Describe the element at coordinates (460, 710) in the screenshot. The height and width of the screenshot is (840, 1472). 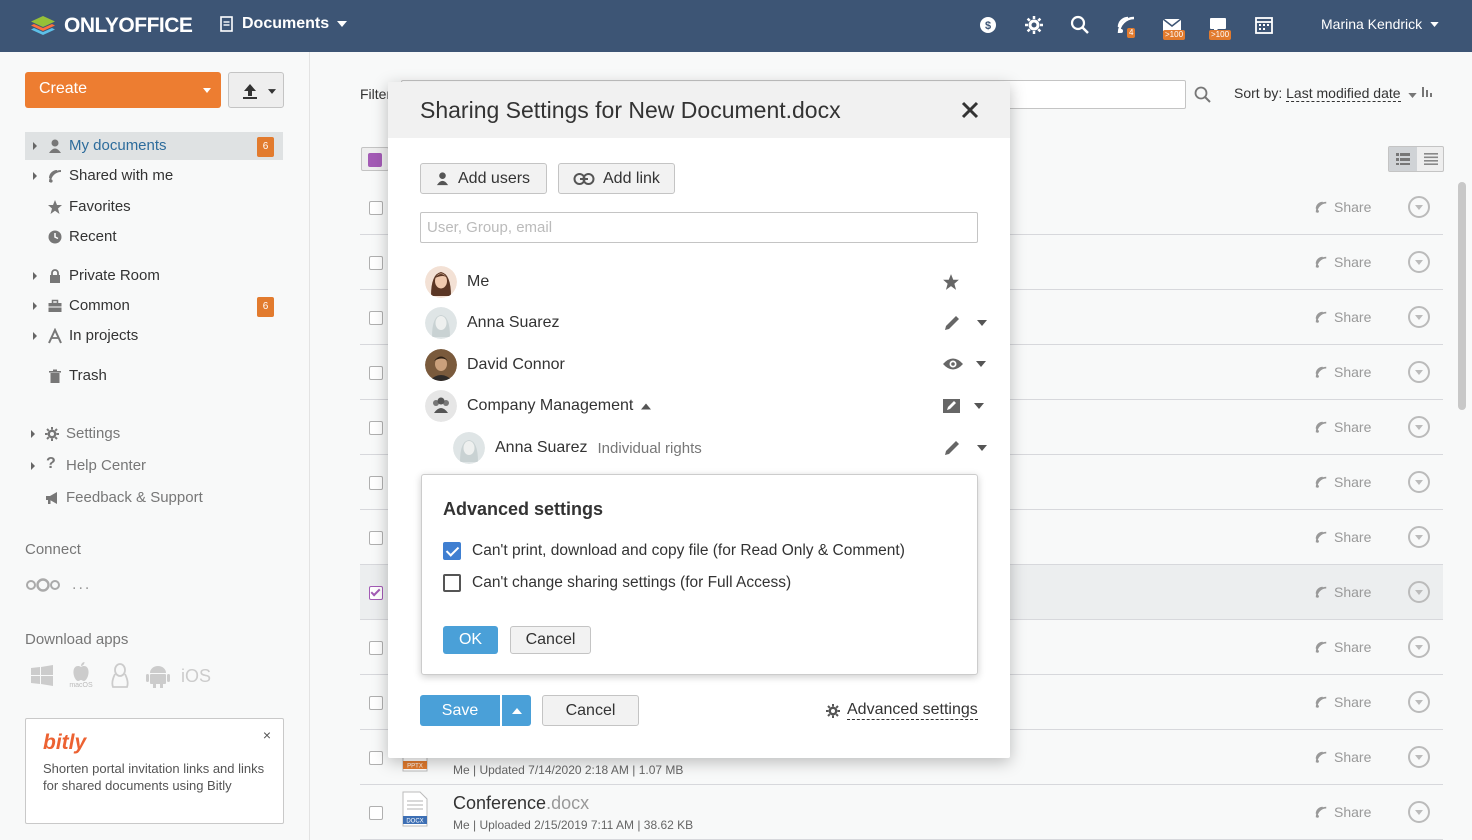
I see `save-button: Save` at that location.